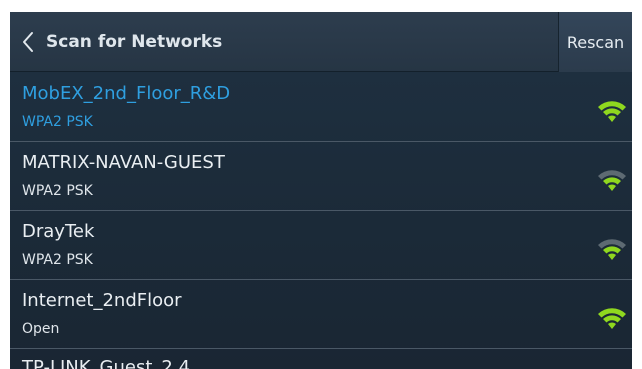  I want to click on page-title: Scan for Networks, so click(134, 42).